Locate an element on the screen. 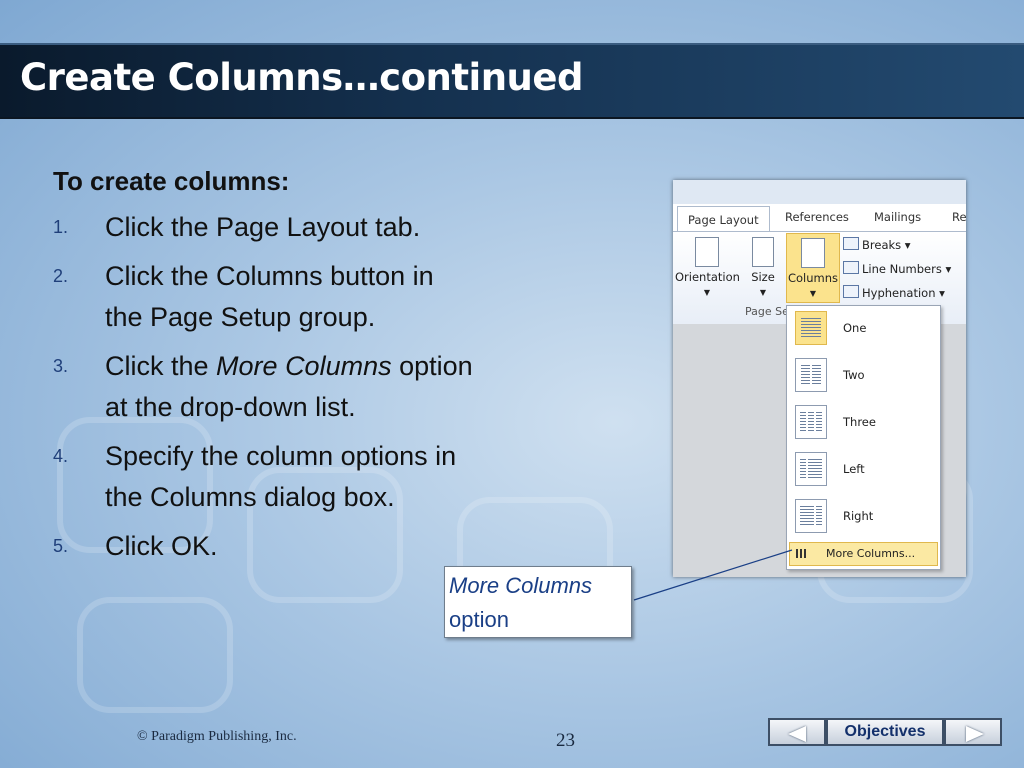  tab-references: References is located at coordinates (817, 217).